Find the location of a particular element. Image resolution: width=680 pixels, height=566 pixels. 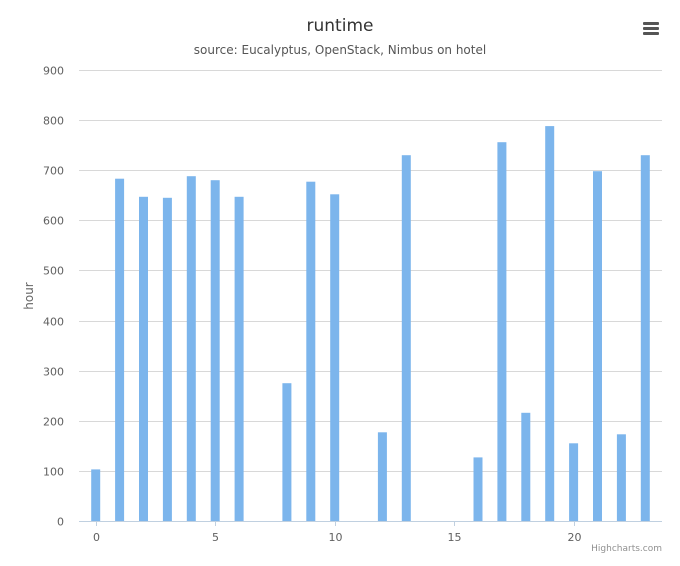

y-tick-label: 200 is located at coordinates (53, 422).